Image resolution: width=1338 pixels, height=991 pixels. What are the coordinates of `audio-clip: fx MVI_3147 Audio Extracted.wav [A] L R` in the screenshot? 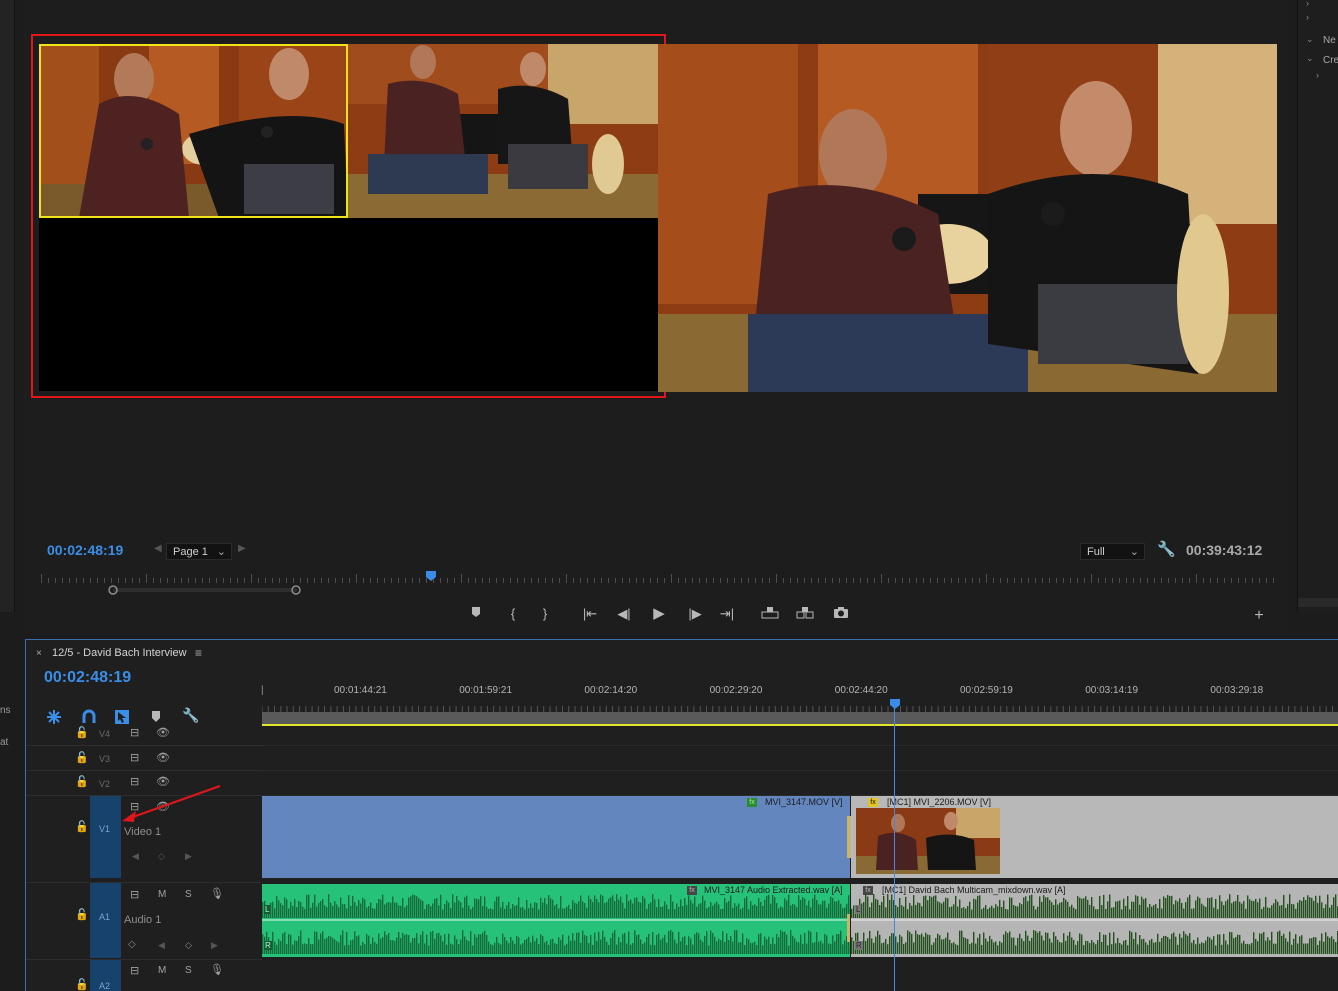 It's located at (556, 920).